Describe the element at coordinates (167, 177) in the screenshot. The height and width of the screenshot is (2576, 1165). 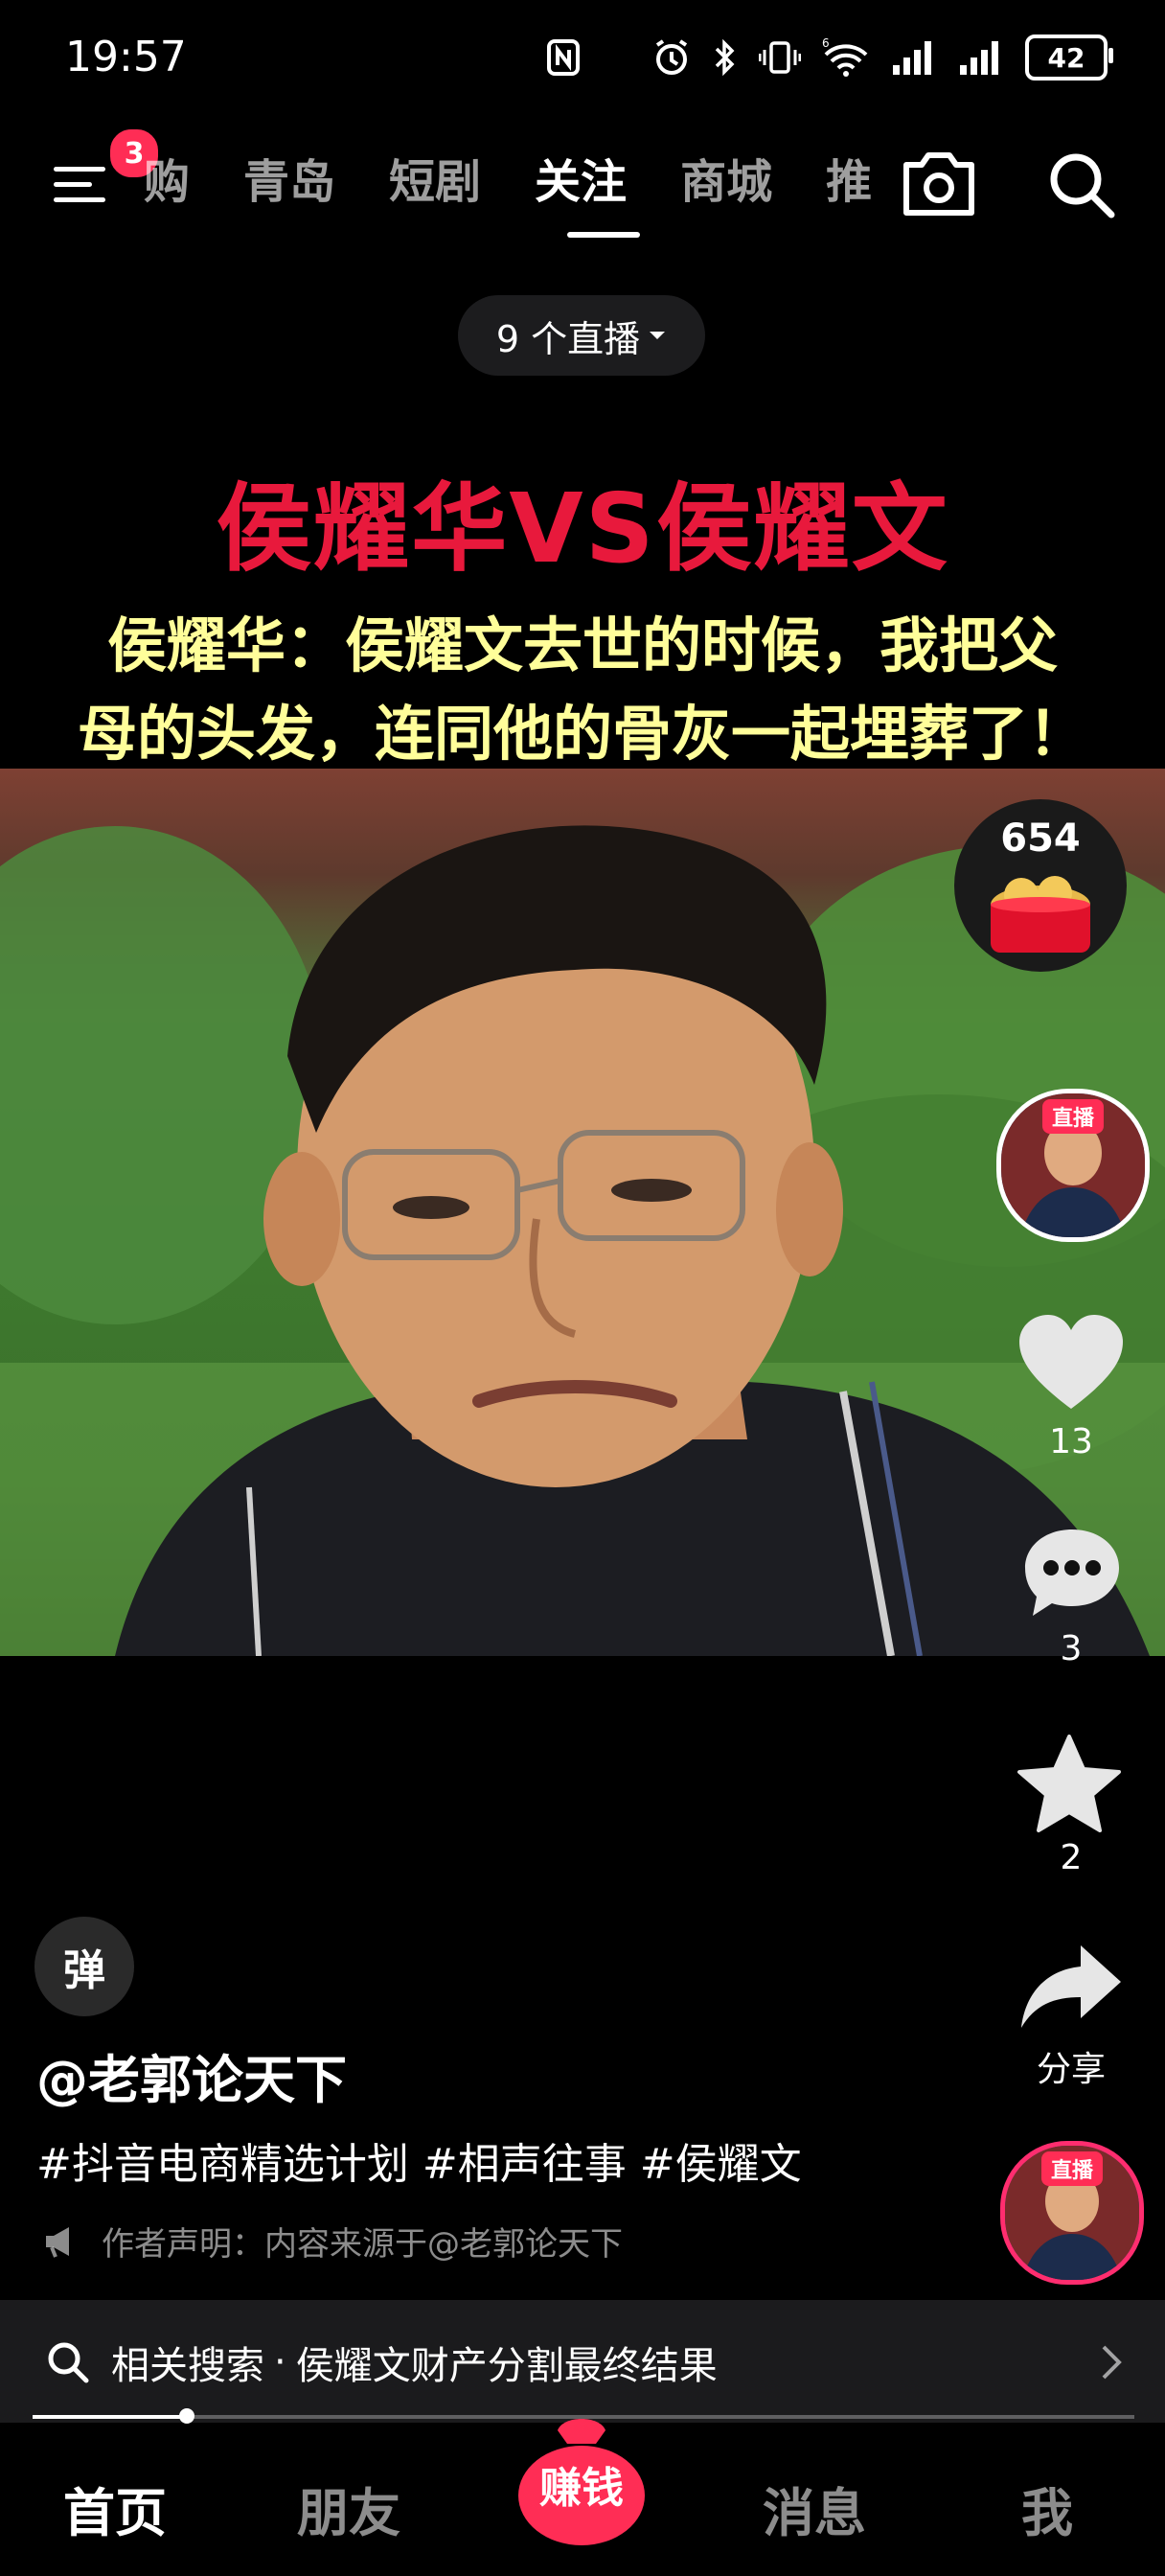
I see `tab-shopping: 购` at that location.